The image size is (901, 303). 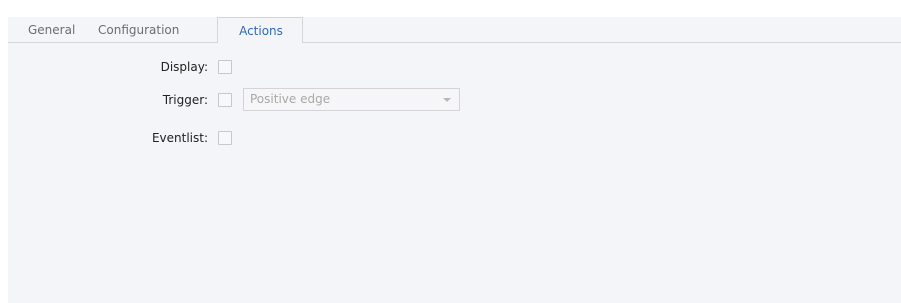 I want to click on trigger-label: Trigger:, so click(x=185, y=100).